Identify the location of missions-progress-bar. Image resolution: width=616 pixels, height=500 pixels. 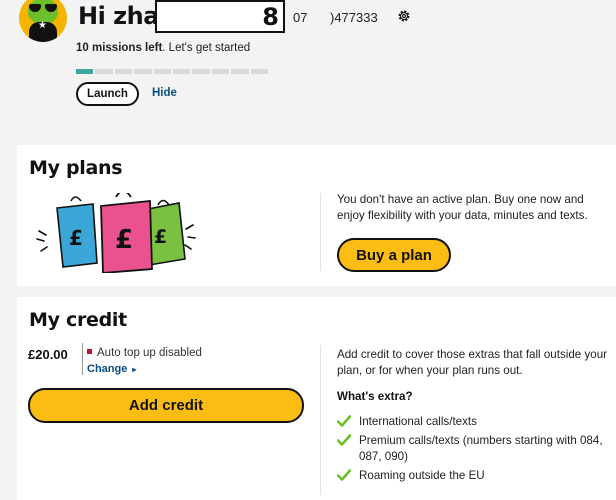
(172, 71).